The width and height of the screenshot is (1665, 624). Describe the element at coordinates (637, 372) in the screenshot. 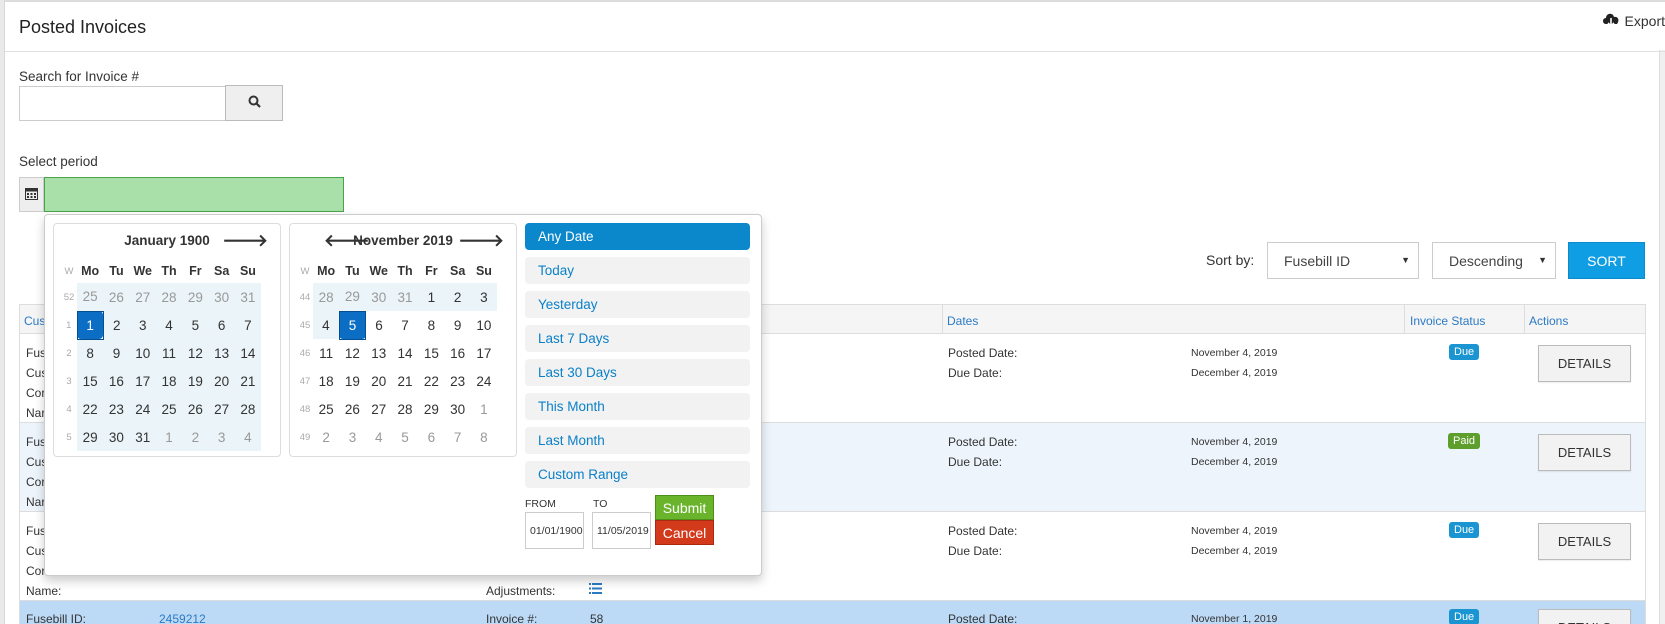

I see `range-option-last-30-days: Last 30 Days` at that location.